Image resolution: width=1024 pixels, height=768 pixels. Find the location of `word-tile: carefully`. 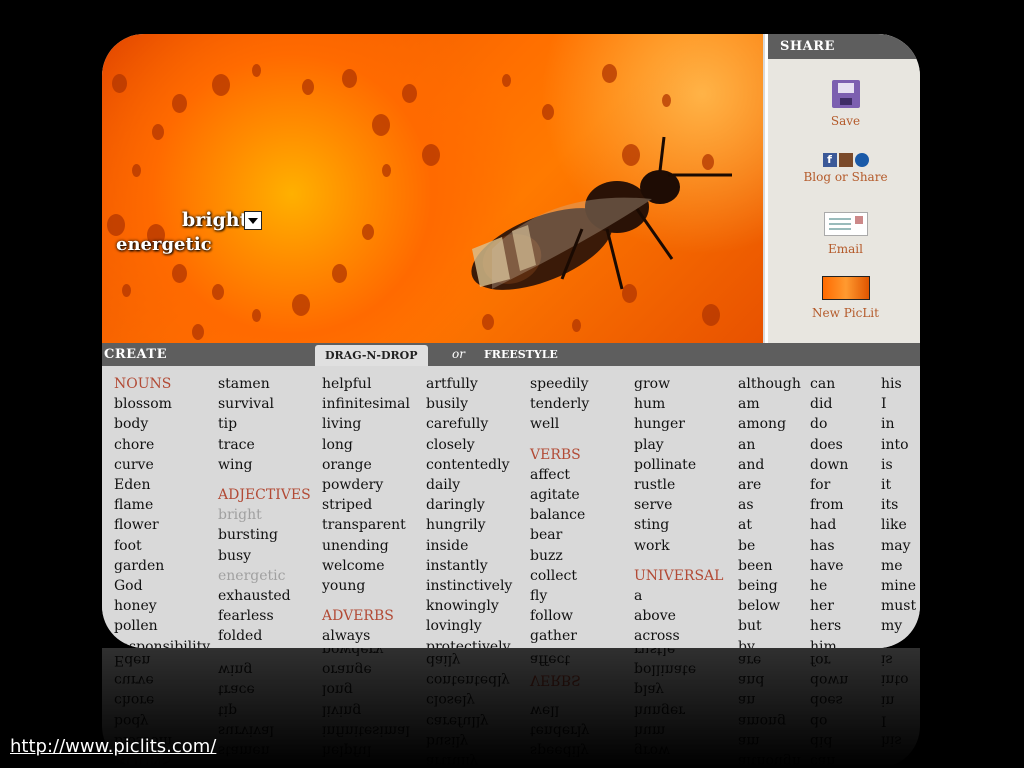

word-tile: carefully is located at coordinates (469, 424).